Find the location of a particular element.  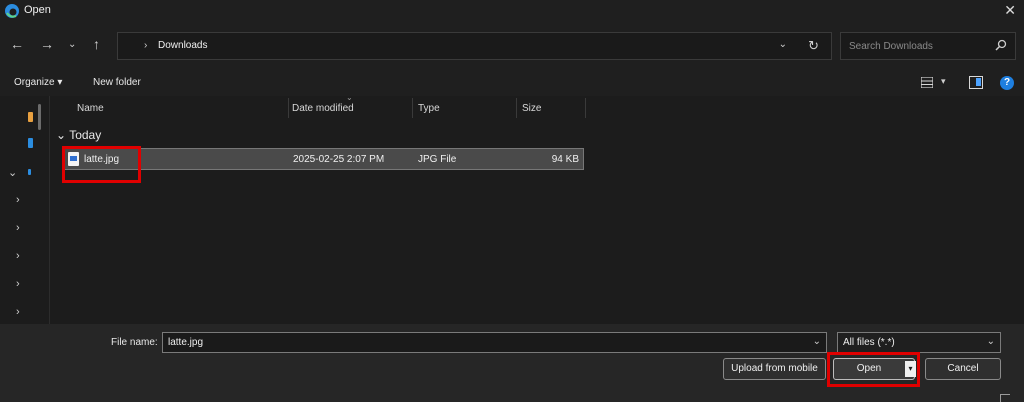

arrow-left-icon: ← is located at coordinates (17, 44).